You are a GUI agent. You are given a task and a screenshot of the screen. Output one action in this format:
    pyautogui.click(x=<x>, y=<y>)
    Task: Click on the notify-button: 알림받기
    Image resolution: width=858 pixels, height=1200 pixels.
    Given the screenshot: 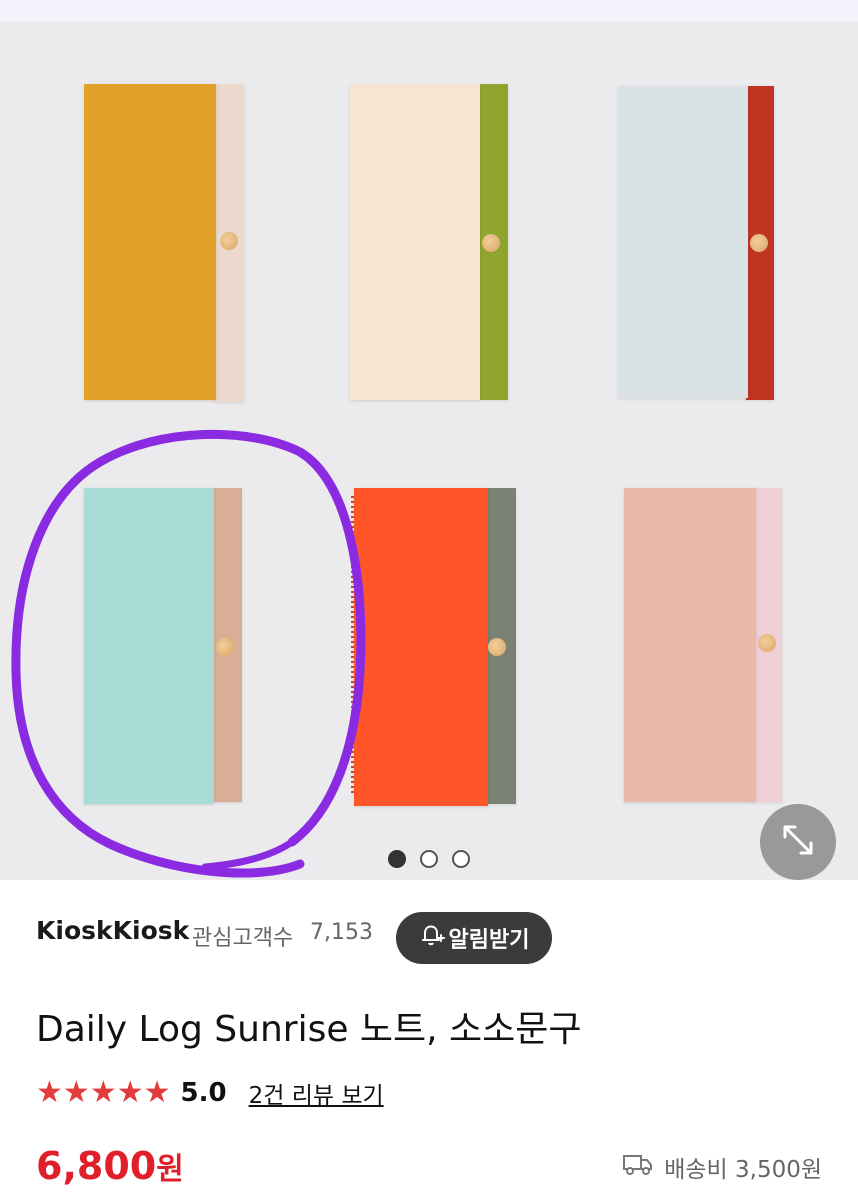 What is the action you would take?
    pyautogui.click(x=474, y=938)
    